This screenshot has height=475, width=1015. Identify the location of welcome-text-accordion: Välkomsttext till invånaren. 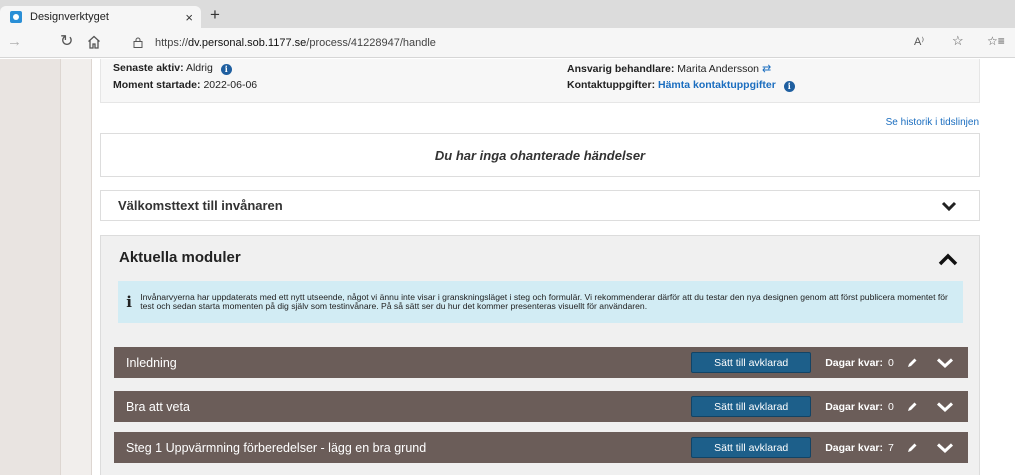
(540, 205).